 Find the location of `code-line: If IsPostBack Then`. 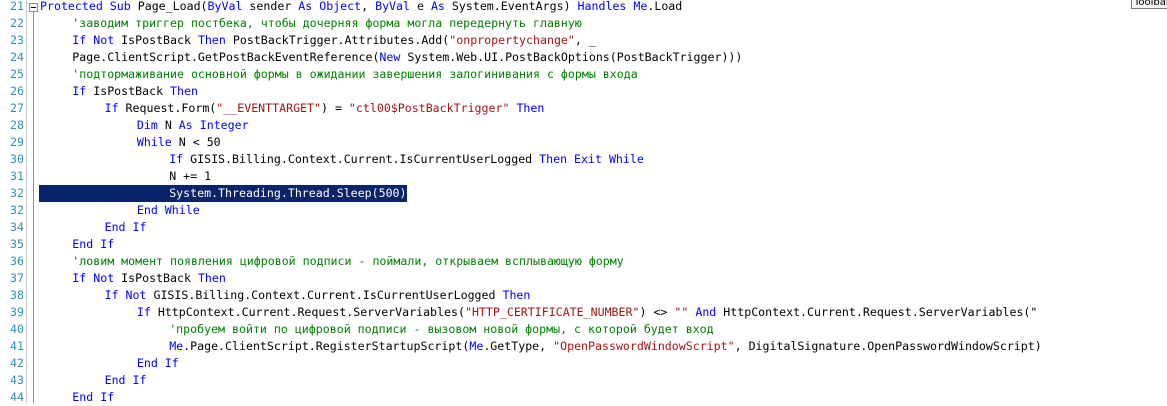

code-line: If IsPostBack Then is located at coordinates (135, 91).